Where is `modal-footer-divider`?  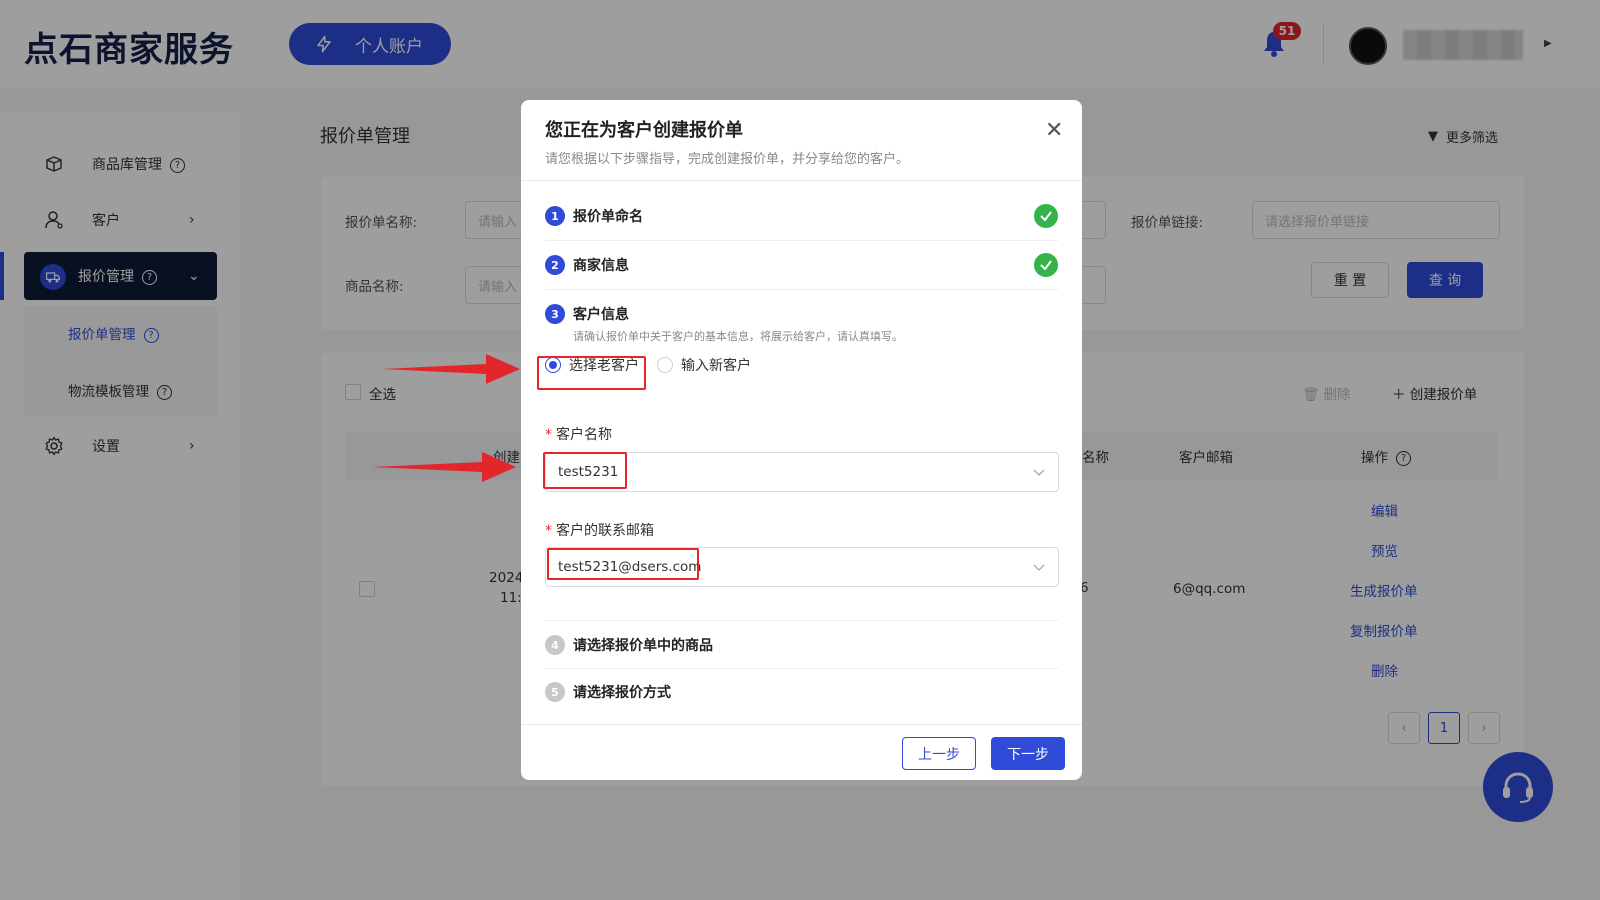
modal-footer-divider is located at coordinates (801, 724).